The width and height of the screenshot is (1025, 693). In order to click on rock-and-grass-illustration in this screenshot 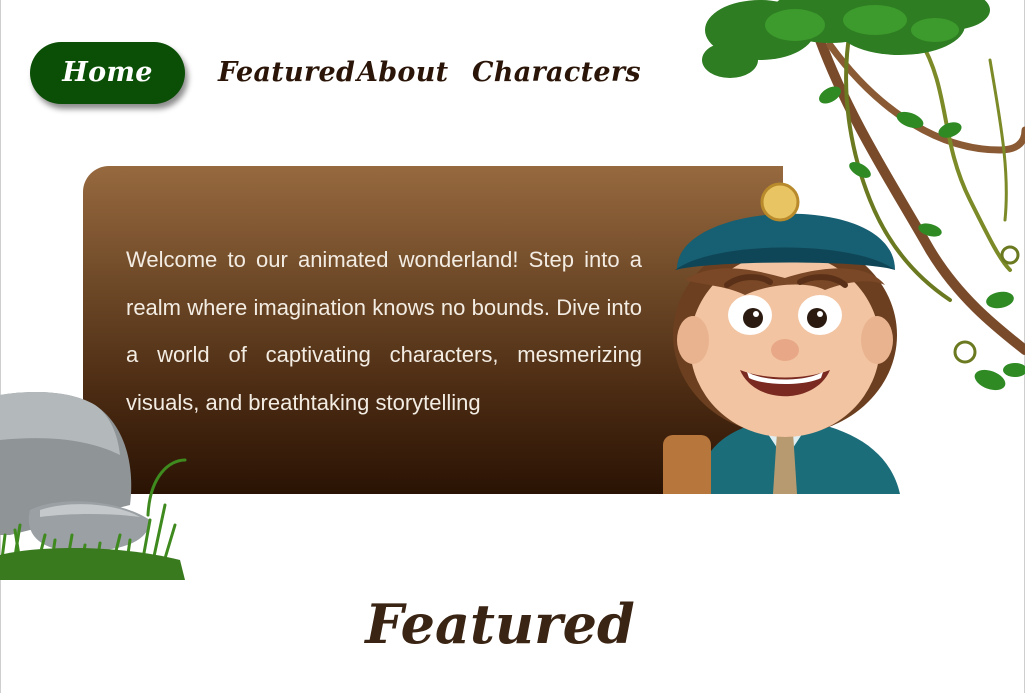, I will do `click(93, 486)`.